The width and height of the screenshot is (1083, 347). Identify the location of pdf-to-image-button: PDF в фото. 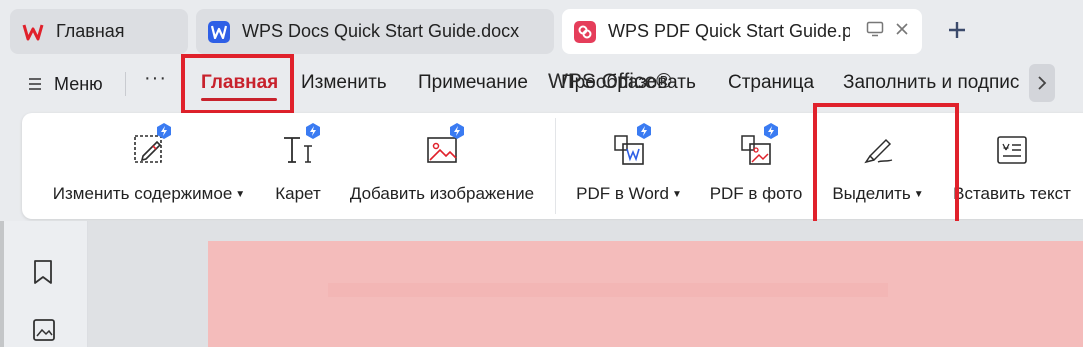
(756, 166).